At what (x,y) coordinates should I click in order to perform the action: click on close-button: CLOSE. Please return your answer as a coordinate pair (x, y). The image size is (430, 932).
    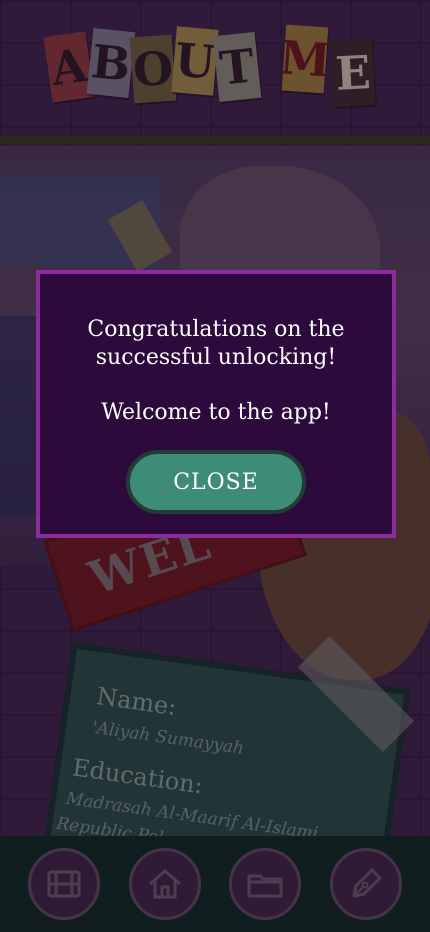
    Looking at the image, I should click on (216, 482).